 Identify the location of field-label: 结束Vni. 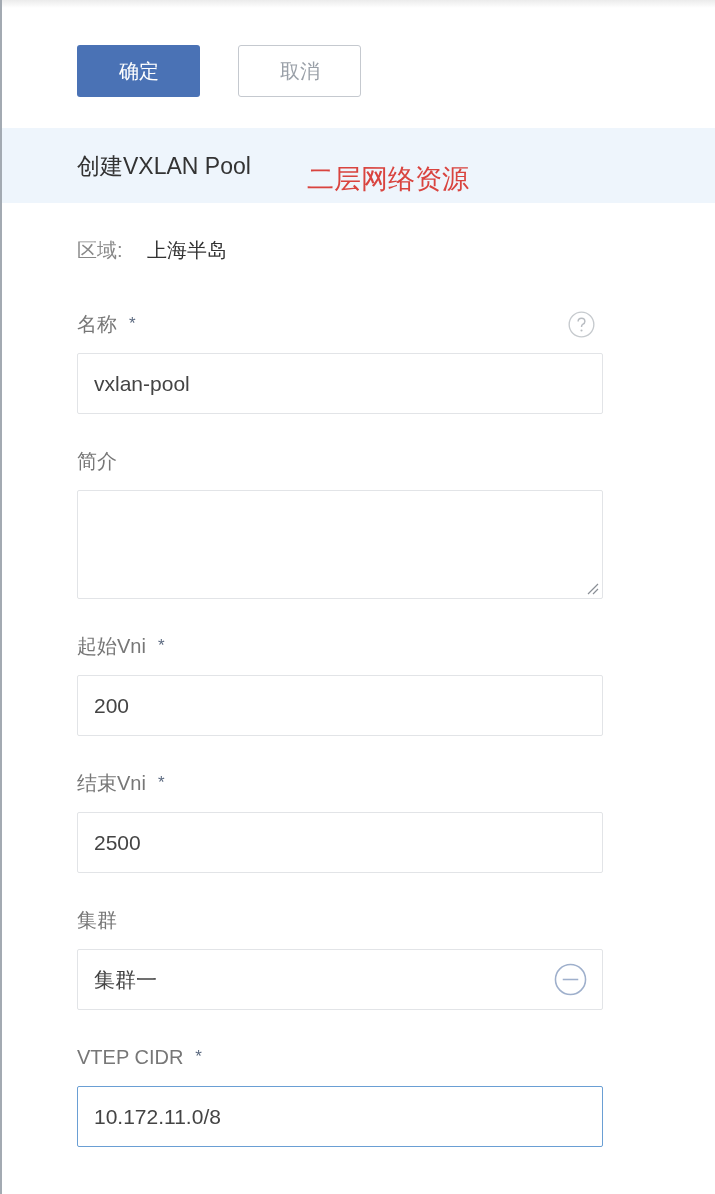
(111, 783).